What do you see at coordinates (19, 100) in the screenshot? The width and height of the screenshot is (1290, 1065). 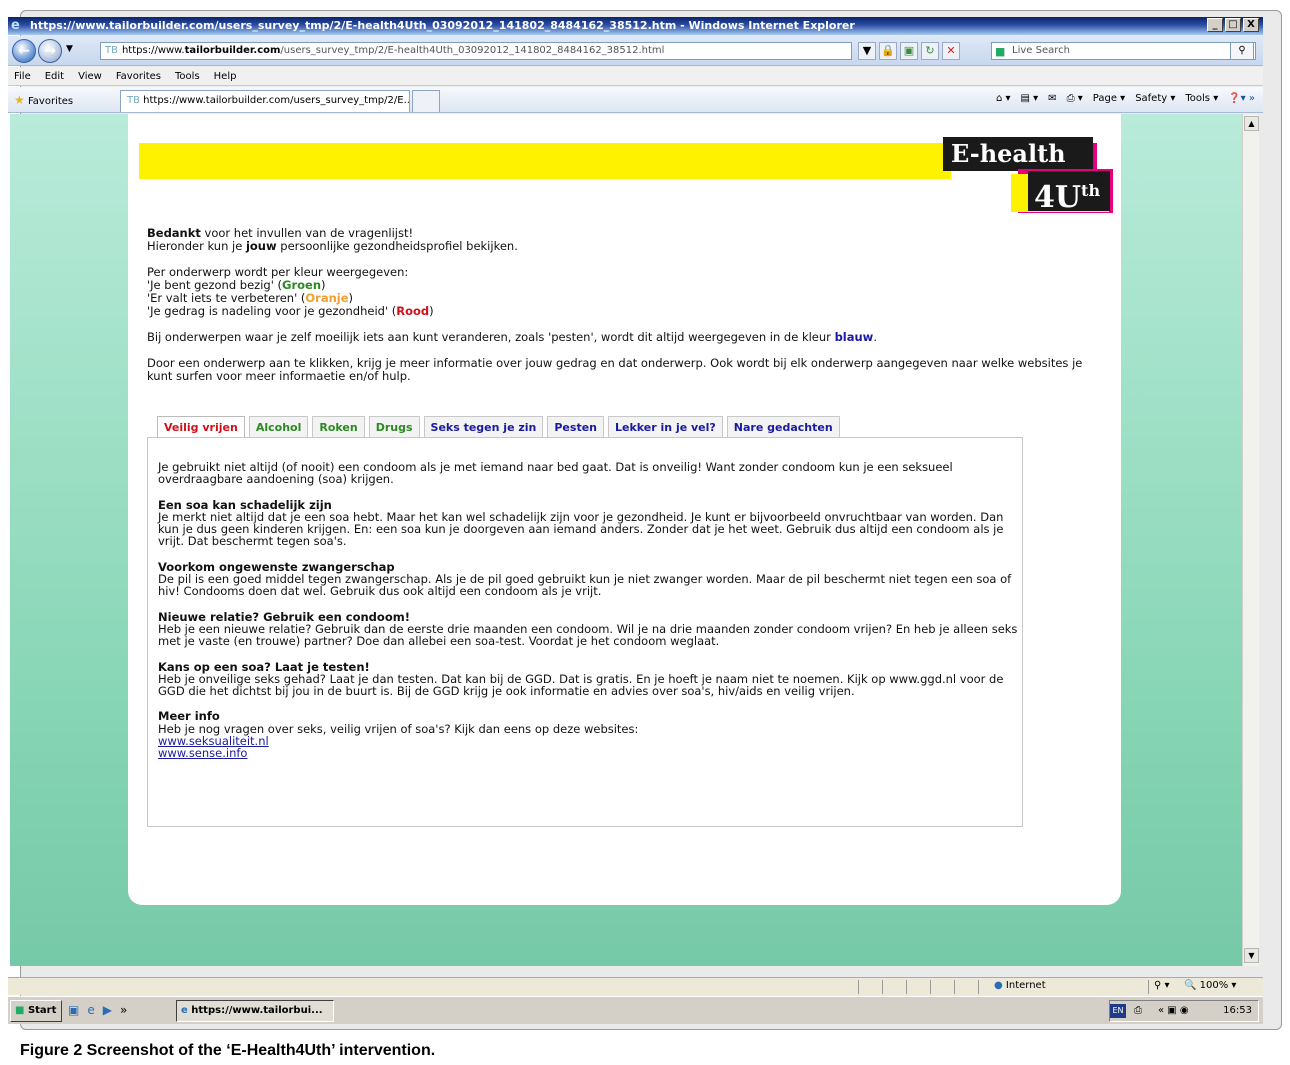 I see `star-icon: ★` at bounding box center [19, 100].